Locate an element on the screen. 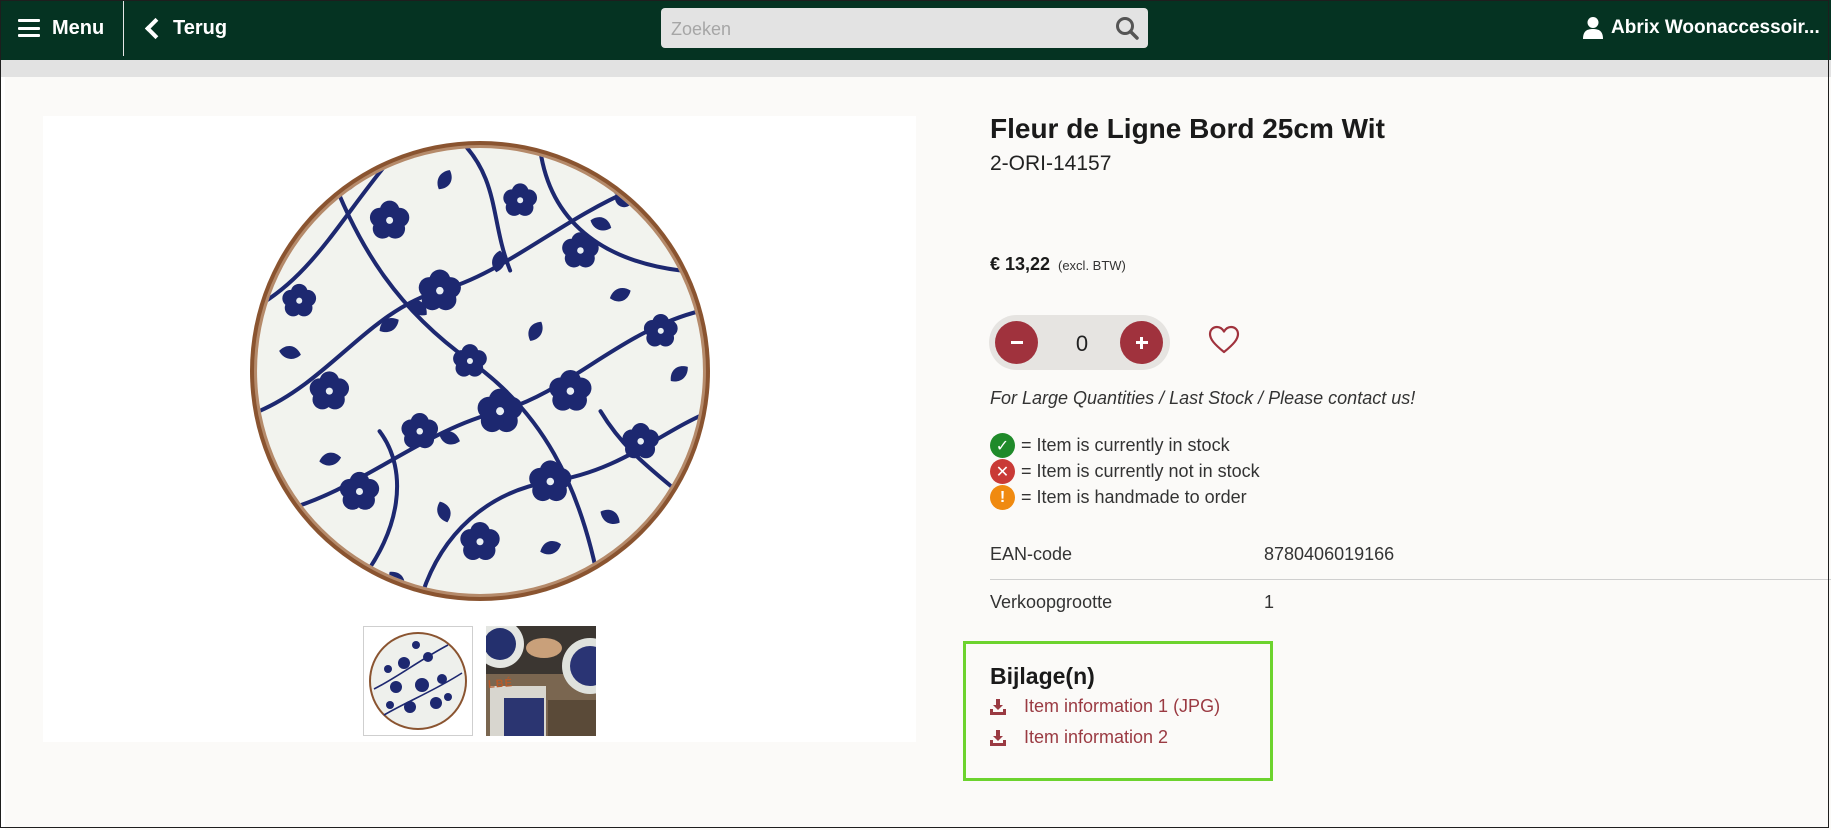  decrease-quantity-button is located at coordinates (1016, 342).